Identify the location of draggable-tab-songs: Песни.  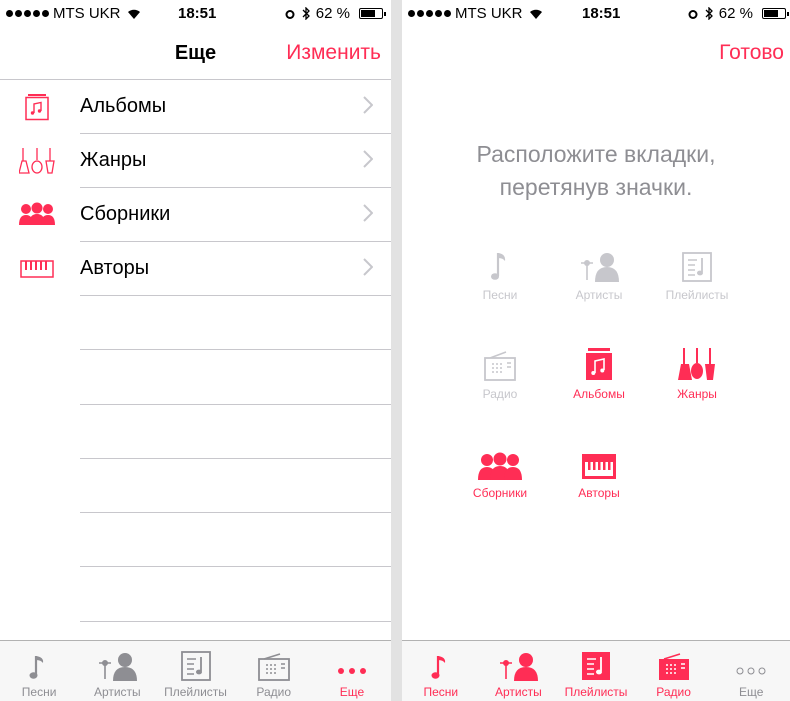
(500, 273).